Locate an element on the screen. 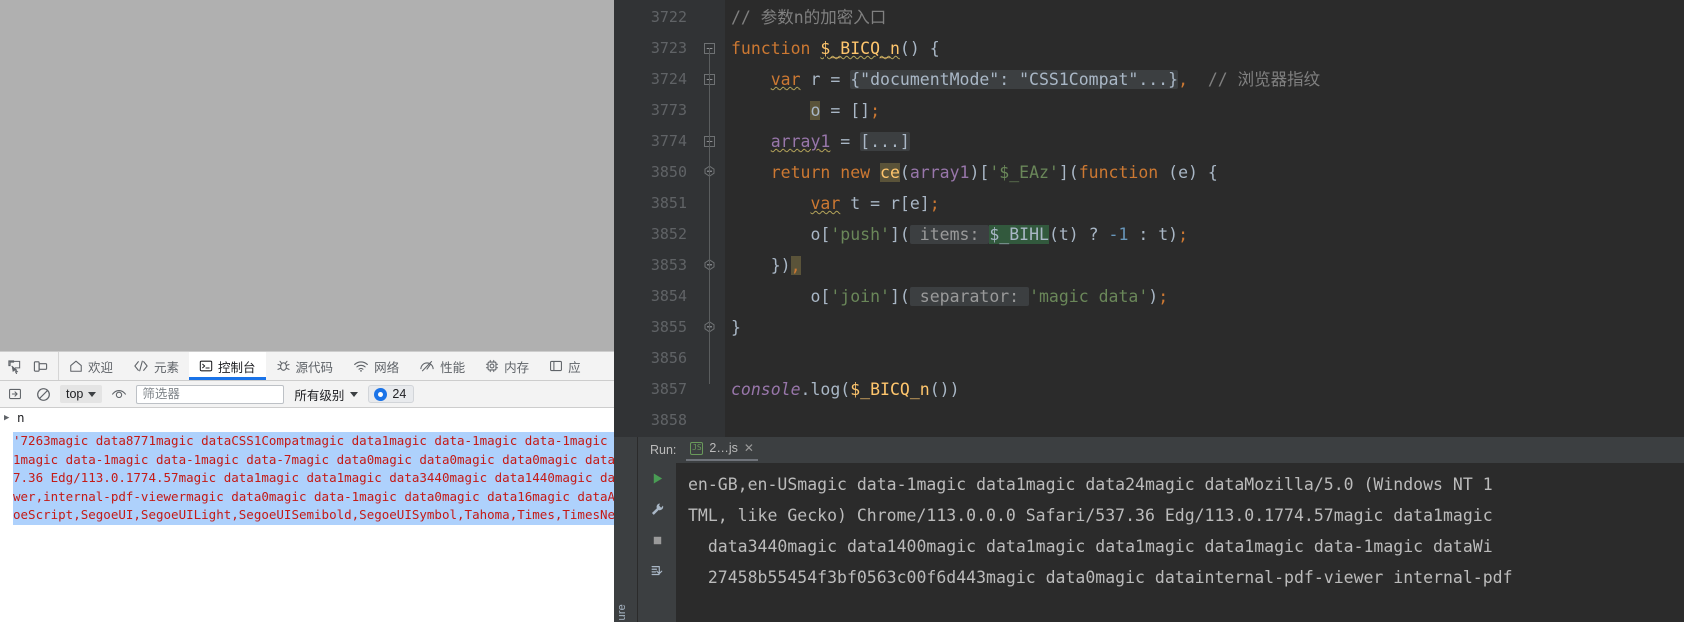 This screenshot has height=622, width=1684. devtools-left-buttons is located at coordinates (29, 366).